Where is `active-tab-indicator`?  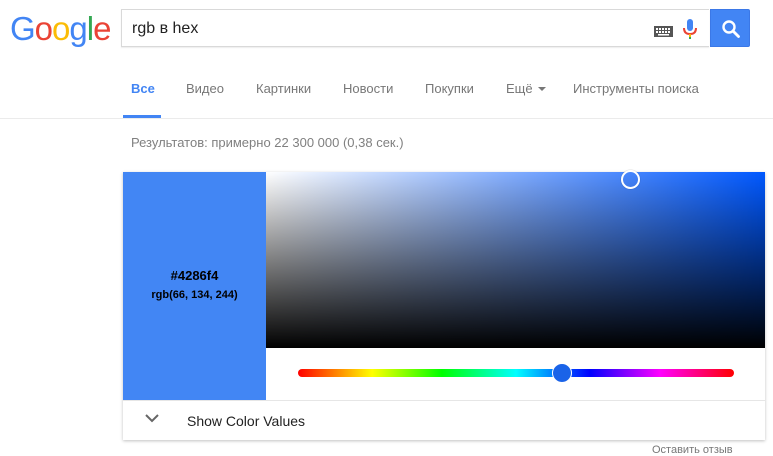
active-tab-indicator is located at coordinates (142, 116).